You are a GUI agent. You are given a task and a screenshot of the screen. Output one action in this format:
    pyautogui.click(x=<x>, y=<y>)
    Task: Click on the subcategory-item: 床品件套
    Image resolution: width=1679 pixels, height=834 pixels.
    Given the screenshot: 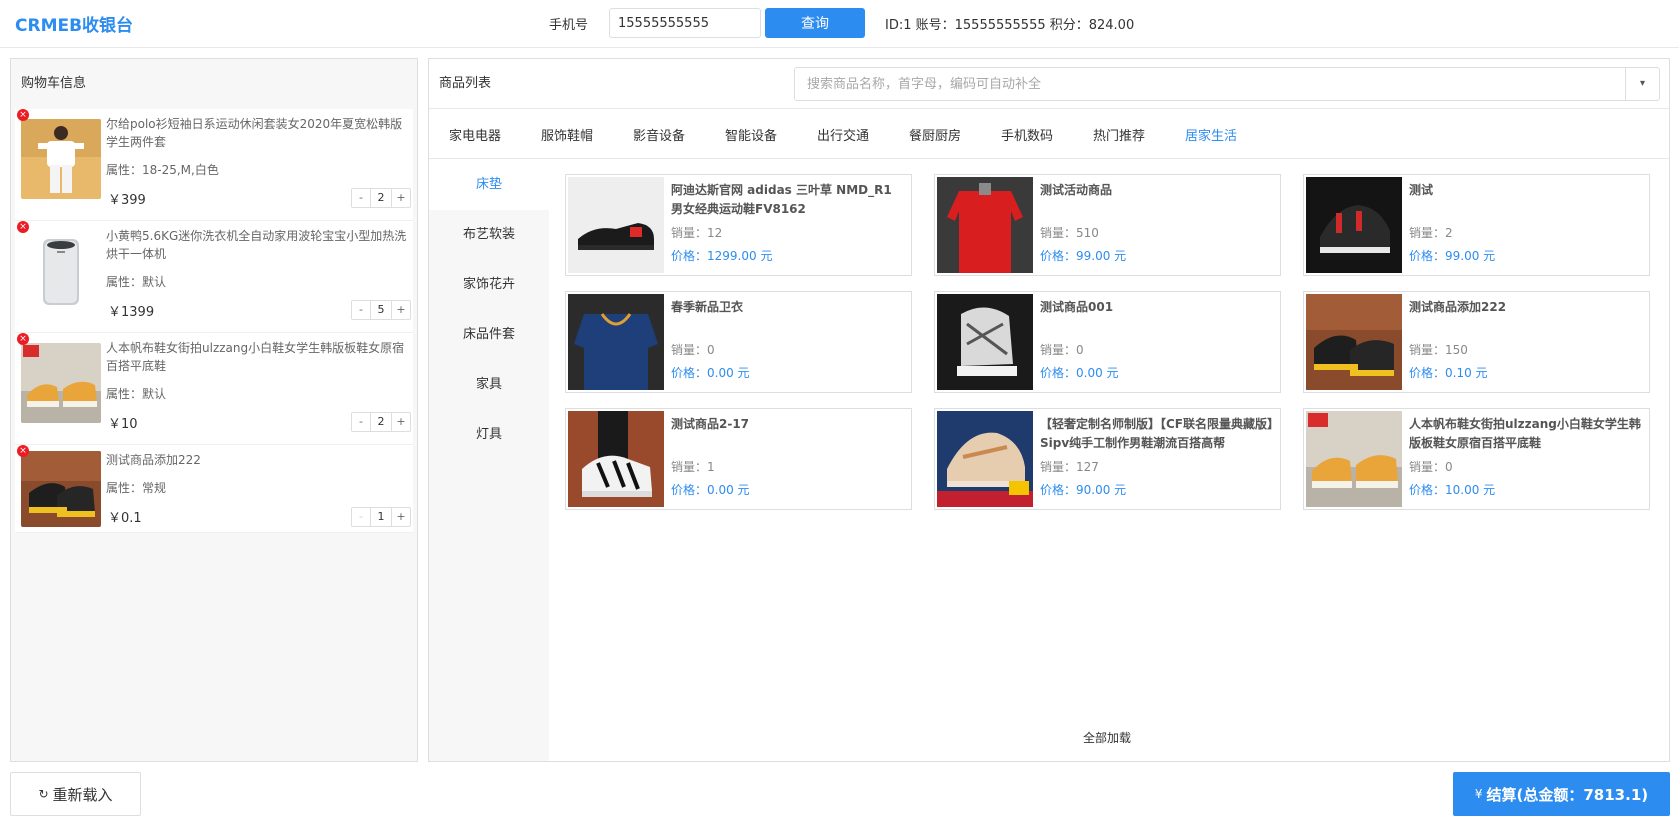 What is the action you would take?
    pyautogui.click(x=489, y=335)
    